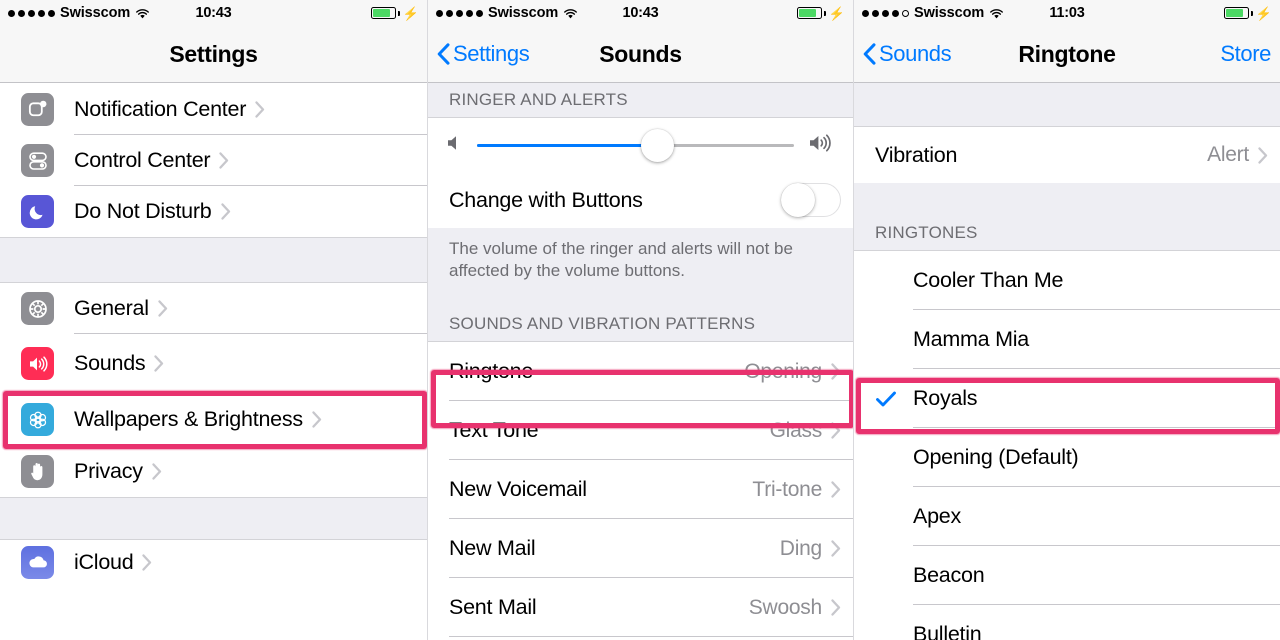  I want to click on sound-row-label: Sent Mail, so click(493, 607).